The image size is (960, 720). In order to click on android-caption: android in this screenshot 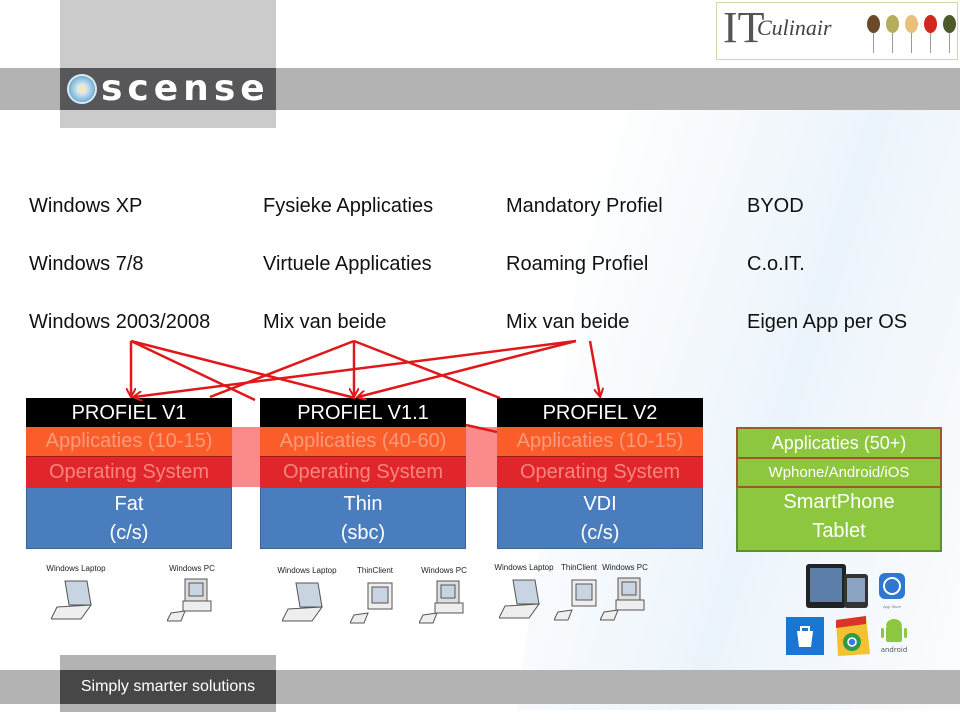, I will do `click(894, 650)`.